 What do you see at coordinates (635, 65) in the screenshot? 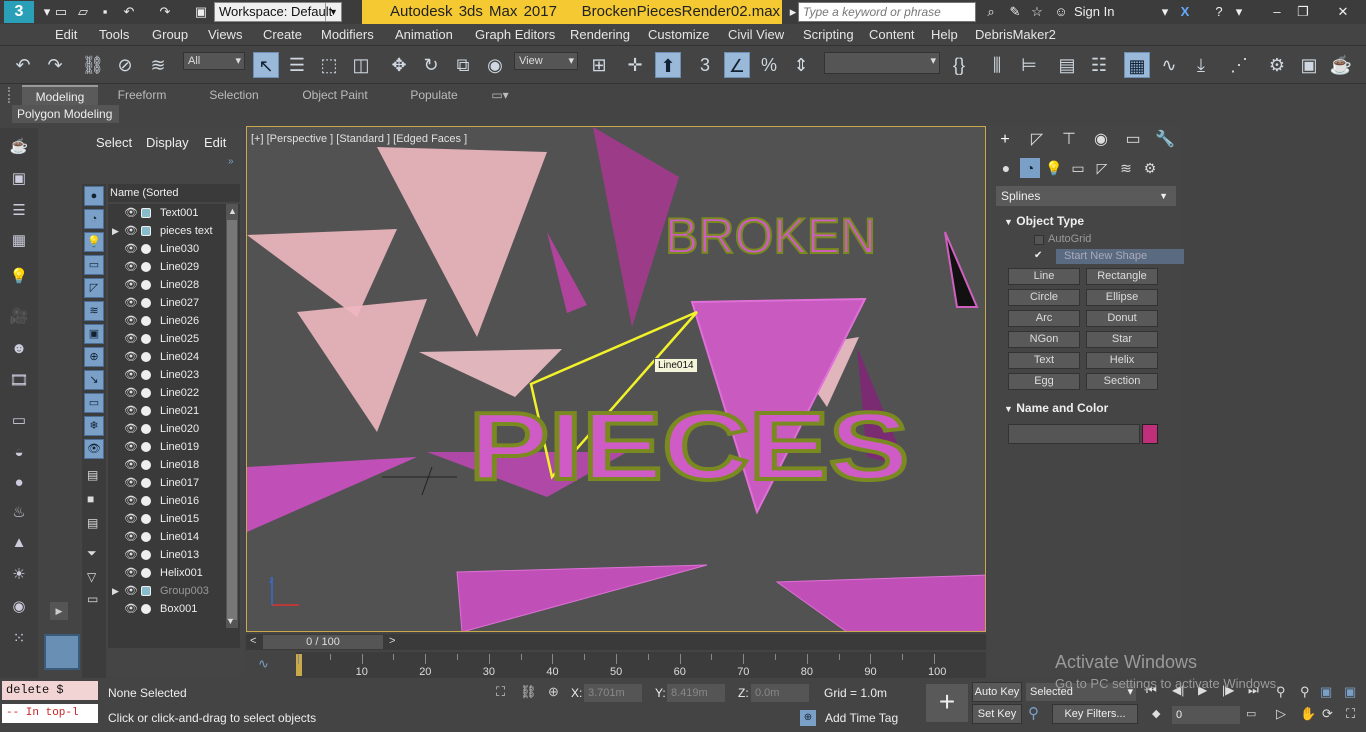
I see `select-manipulate-icon: ✛` at bounding box center [635, 65].